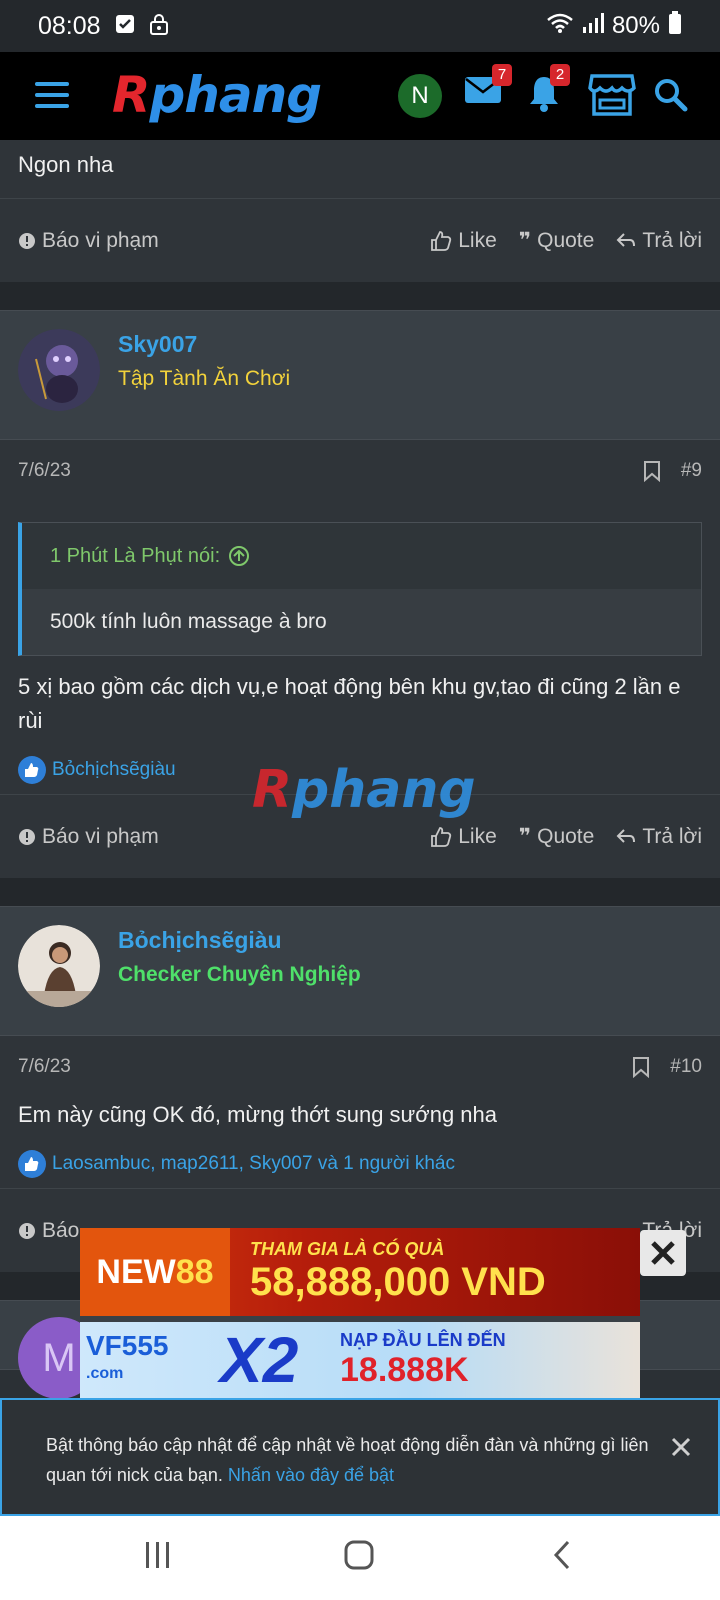 This screenshot has height=1600, width=720. I want to click on site-logo: Rphang, so click(217, 95).